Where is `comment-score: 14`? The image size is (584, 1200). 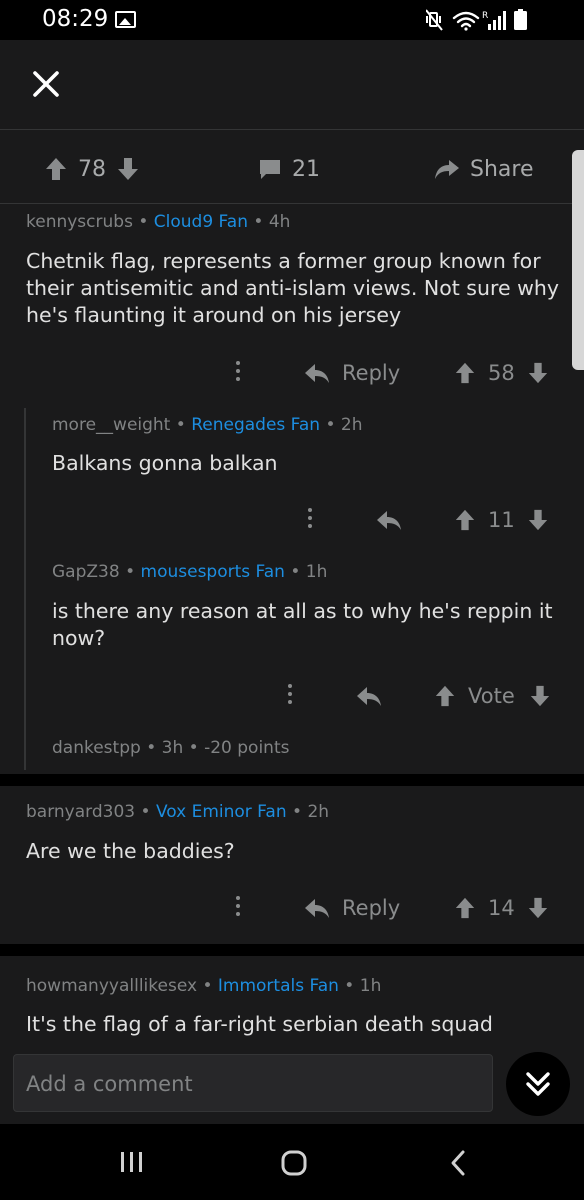 comment-score: 14 is located at coordinates (501, 908).